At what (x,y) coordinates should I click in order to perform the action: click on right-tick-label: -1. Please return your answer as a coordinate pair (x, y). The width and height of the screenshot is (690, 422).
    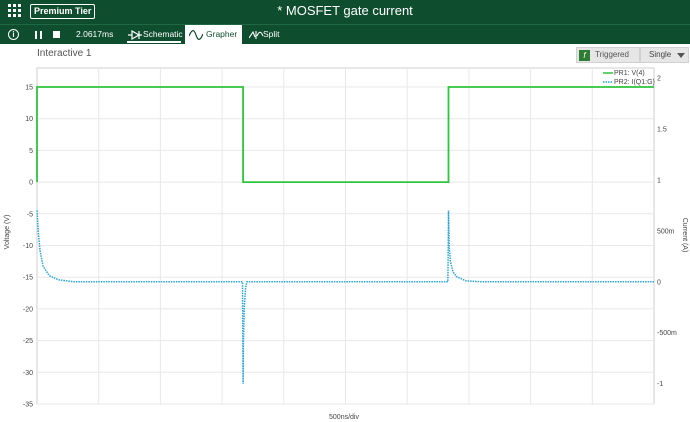
    Looking at the image, I should click on (660, 384).